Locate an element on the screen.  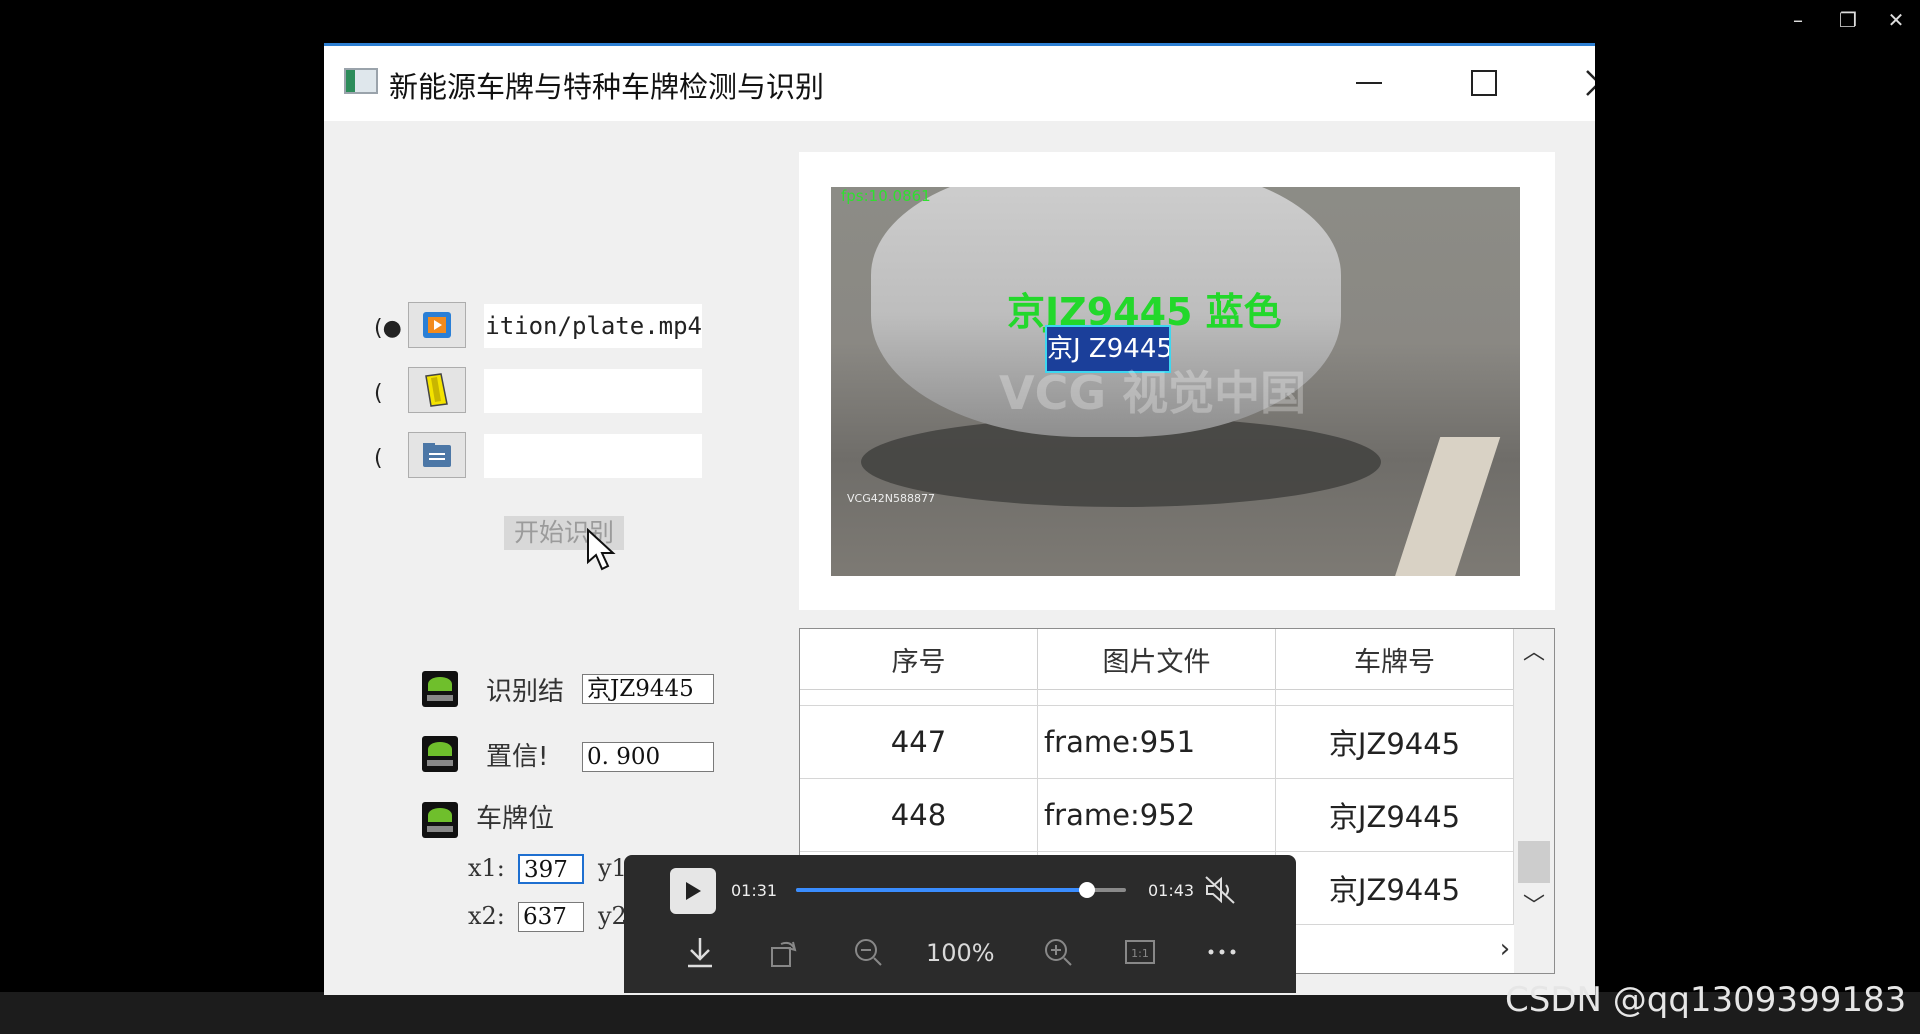
progress-slider is located at coordinates (961, 890).